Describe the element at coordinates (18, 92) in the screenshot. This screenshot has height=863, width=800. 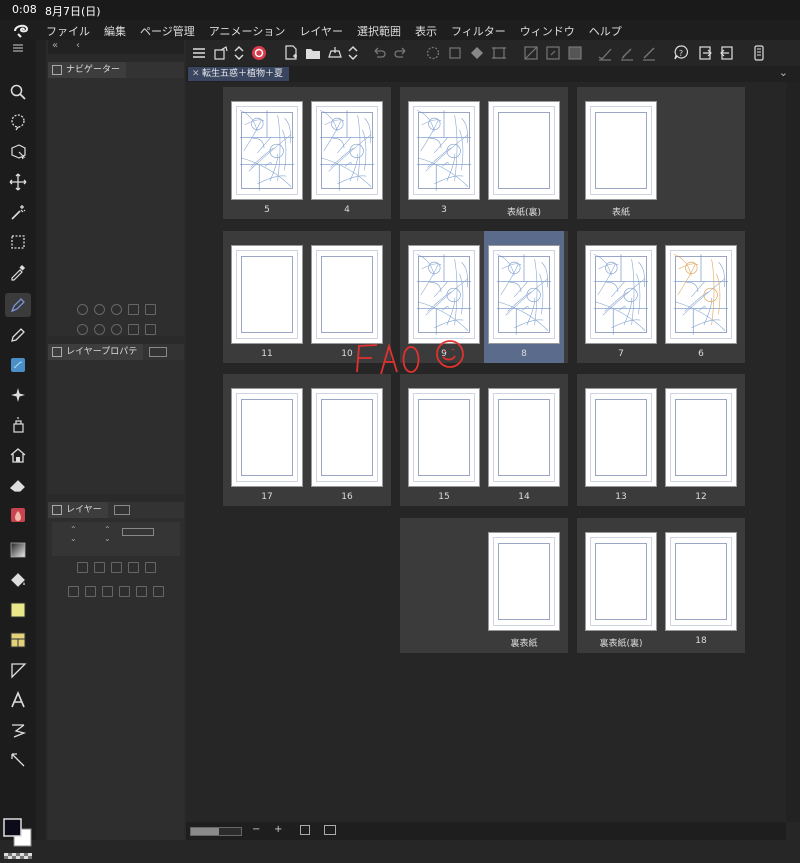
I see `search-icon` at that location.